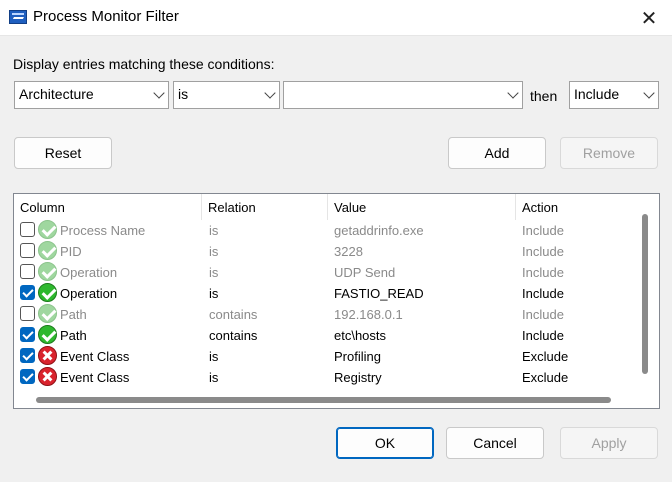 Image resolution: width=672 pixels, height=482 pixels. What do you see at coordinates (325, 293) in the screenshot?
I see `table-row: Operation is FASTIO_READ Include` at bounding box center [325, 293].